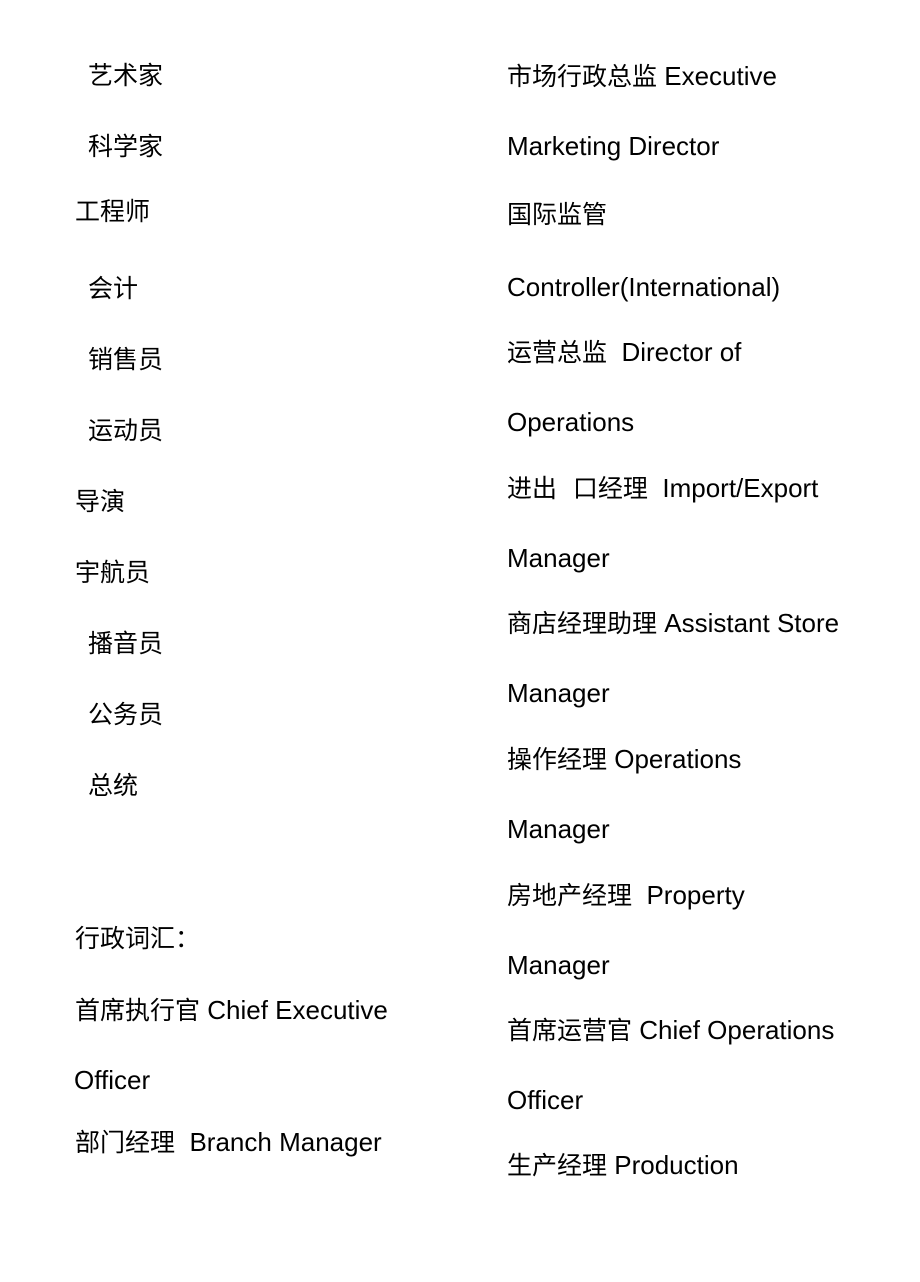 The height and width of the screenshot is (1282, 920). What do you see at coordinates (126, 75) in the screenshot?
I see `occupation-item: 艺术家` at bounding box center [126, 75].